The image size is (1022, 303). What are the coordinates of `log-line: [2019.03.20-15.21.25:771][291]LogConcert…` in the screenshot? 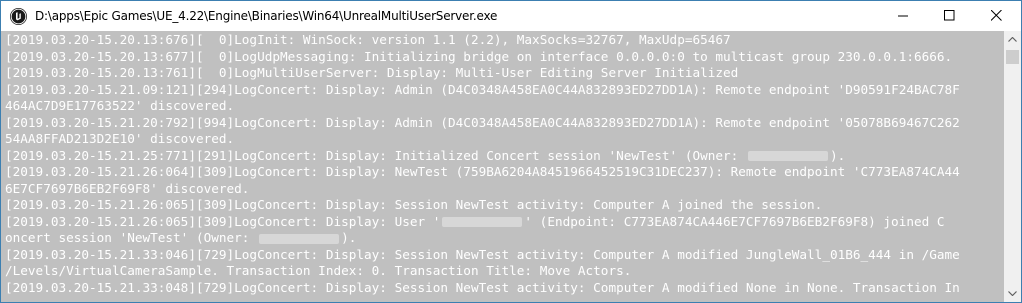 It's located at (482, 156).